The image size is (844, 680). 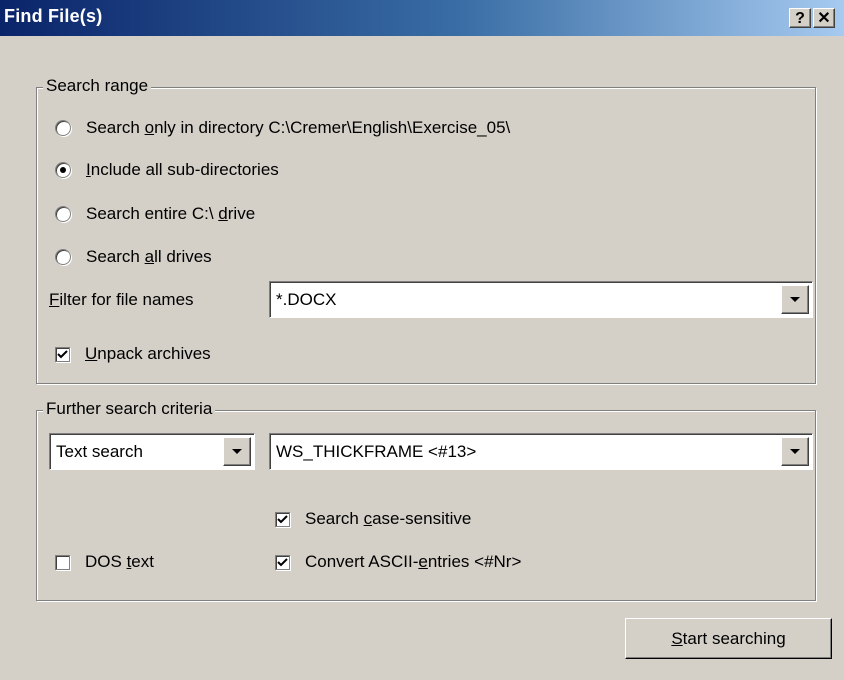 I want to click on search-type-combobox: Text search, so click(x=152, y=451).